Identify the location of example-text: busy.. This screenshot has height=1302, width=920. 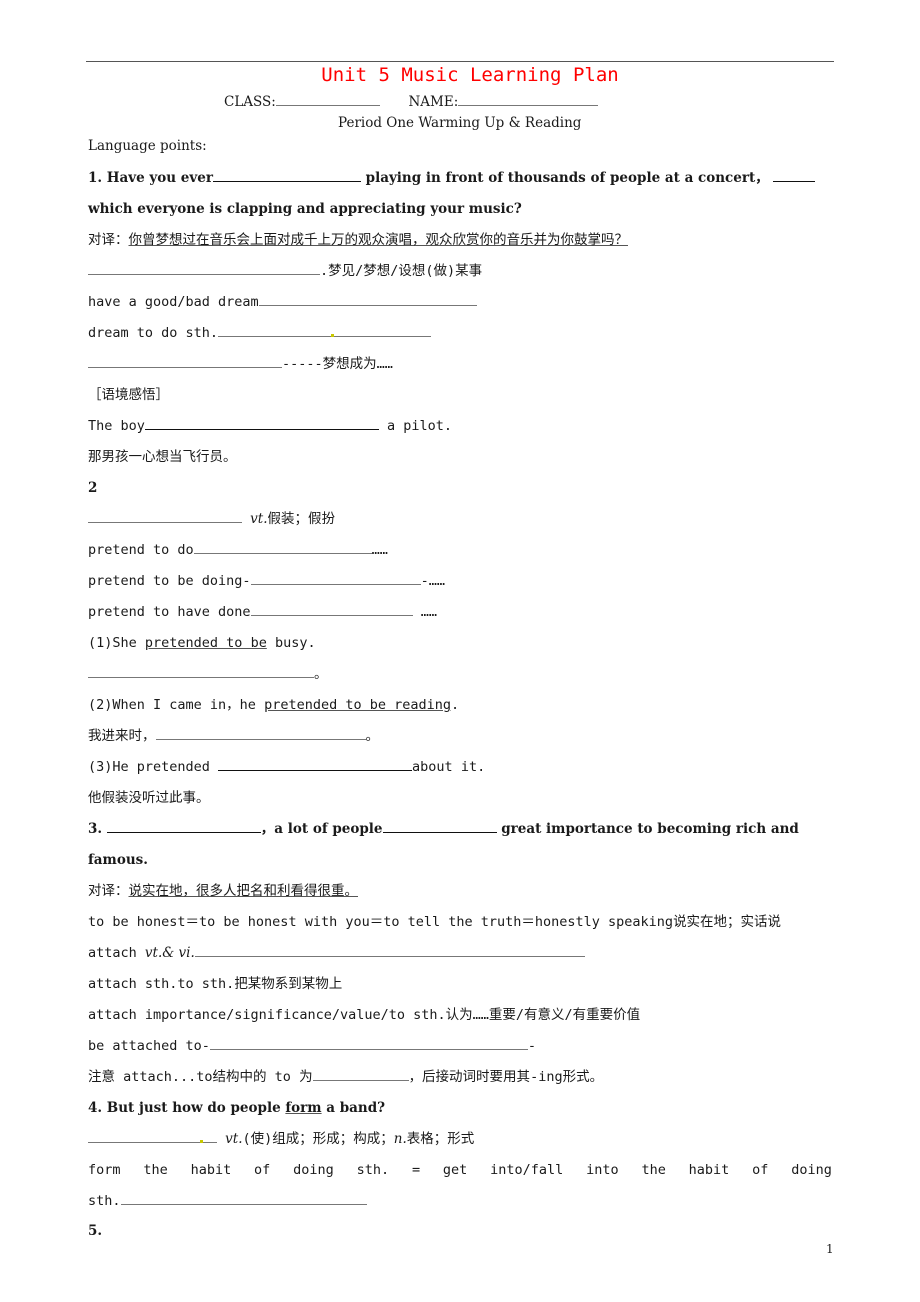
(291, 643).